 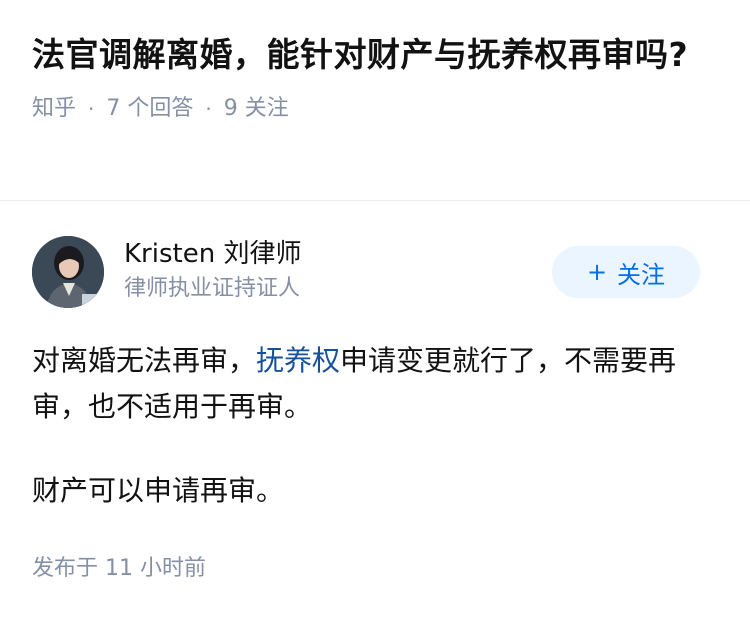 What do you see at coordinates (377, 55) in the screenshot?
I see `question-title: 法官调解离婚，能针对财产与抚养权再审吗?` at bounding box center [377, 55].